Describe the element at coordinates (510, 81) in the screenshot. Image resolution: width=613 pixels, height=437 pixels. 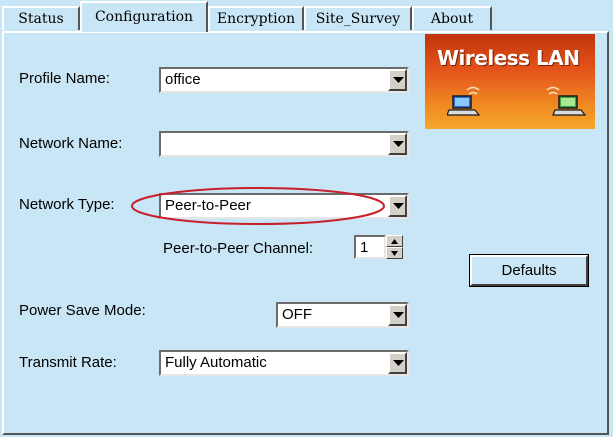
I see `wireless-lan-logo: Wireless LAN` at that location.